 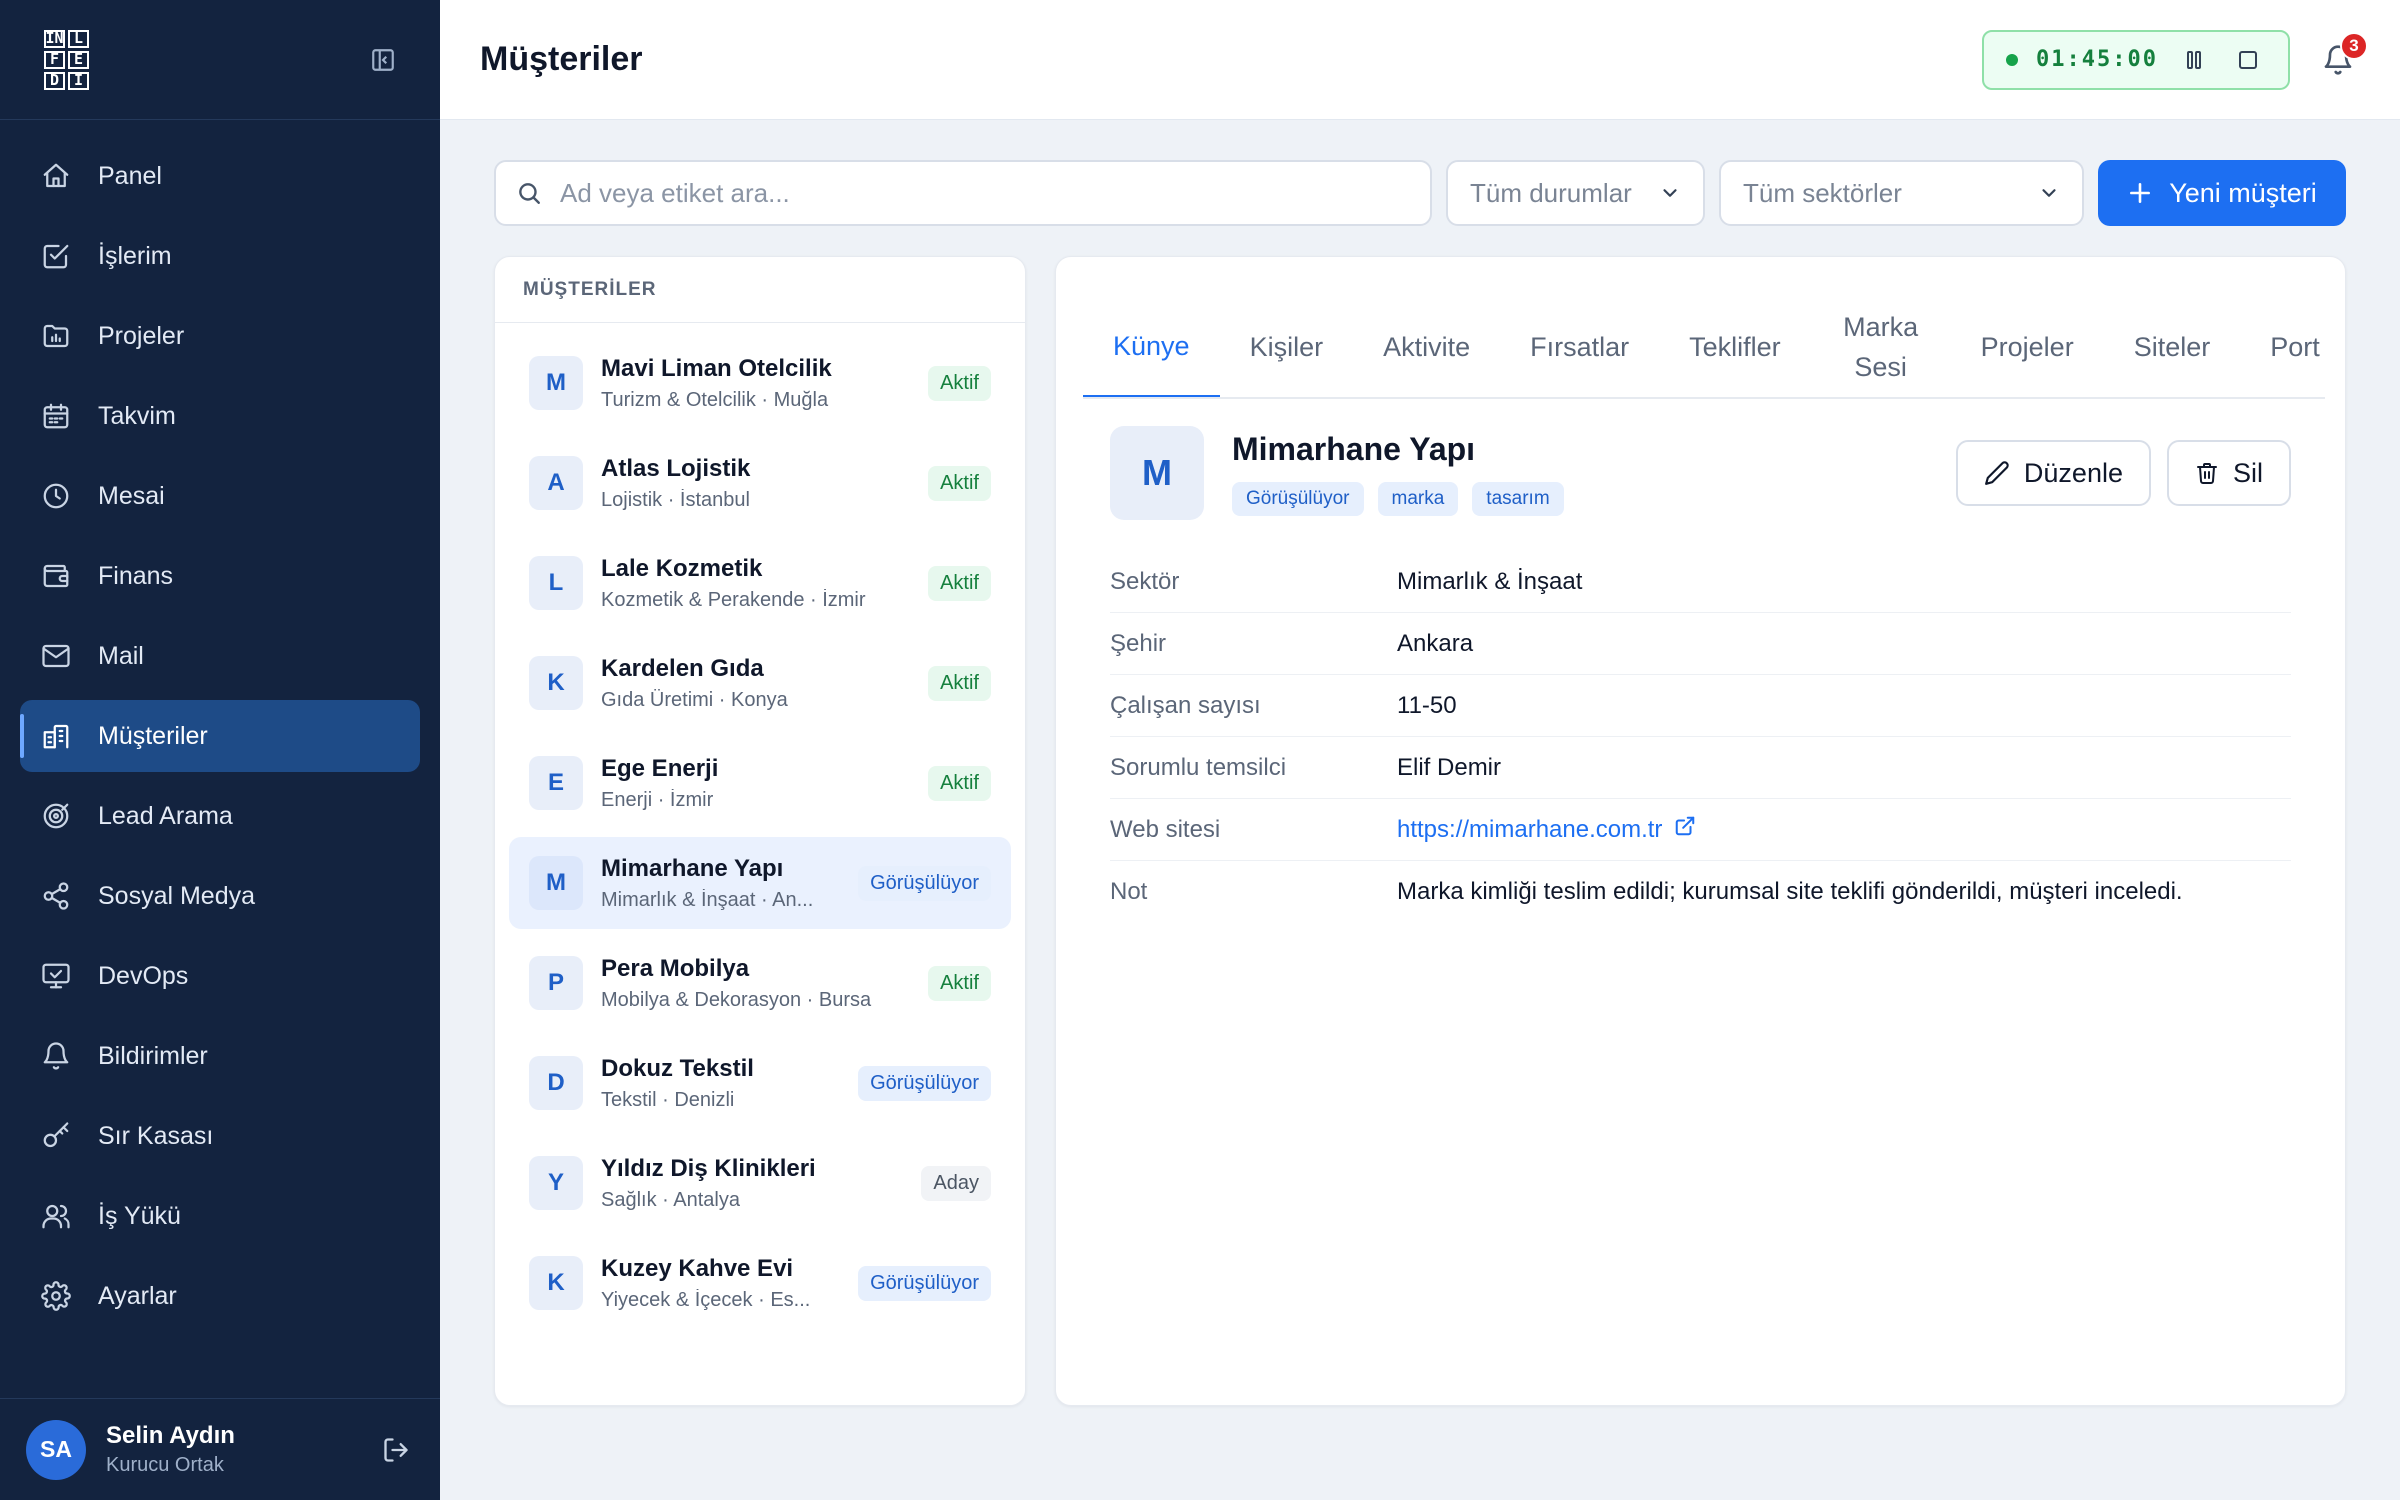 What do you see at coordinates (220, 1296) in the screenshot?
I see `sidebar-item-gear: Ayarlar` at bounding box center [220, 1296].